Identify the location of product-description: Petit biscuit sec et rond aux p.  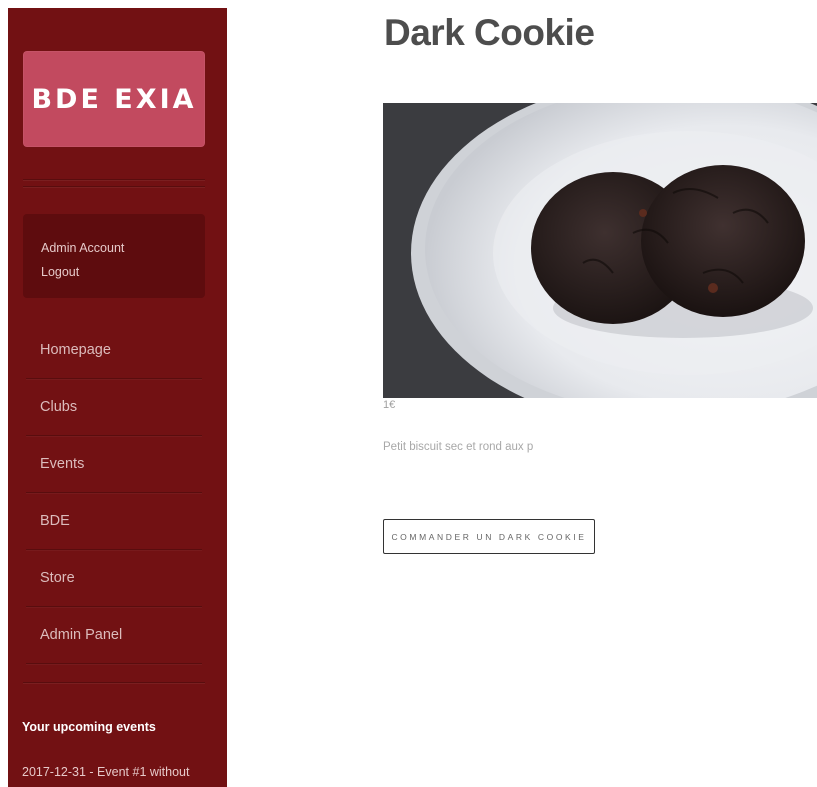
(458, 447).